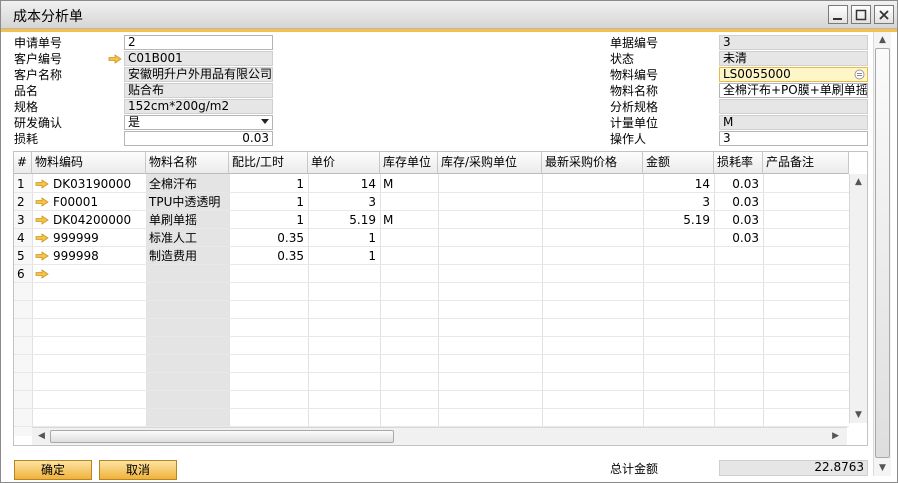 This screenshot has width=898, height=483. I want to click on col-header-remark: 产品备注, so click(806, 163).